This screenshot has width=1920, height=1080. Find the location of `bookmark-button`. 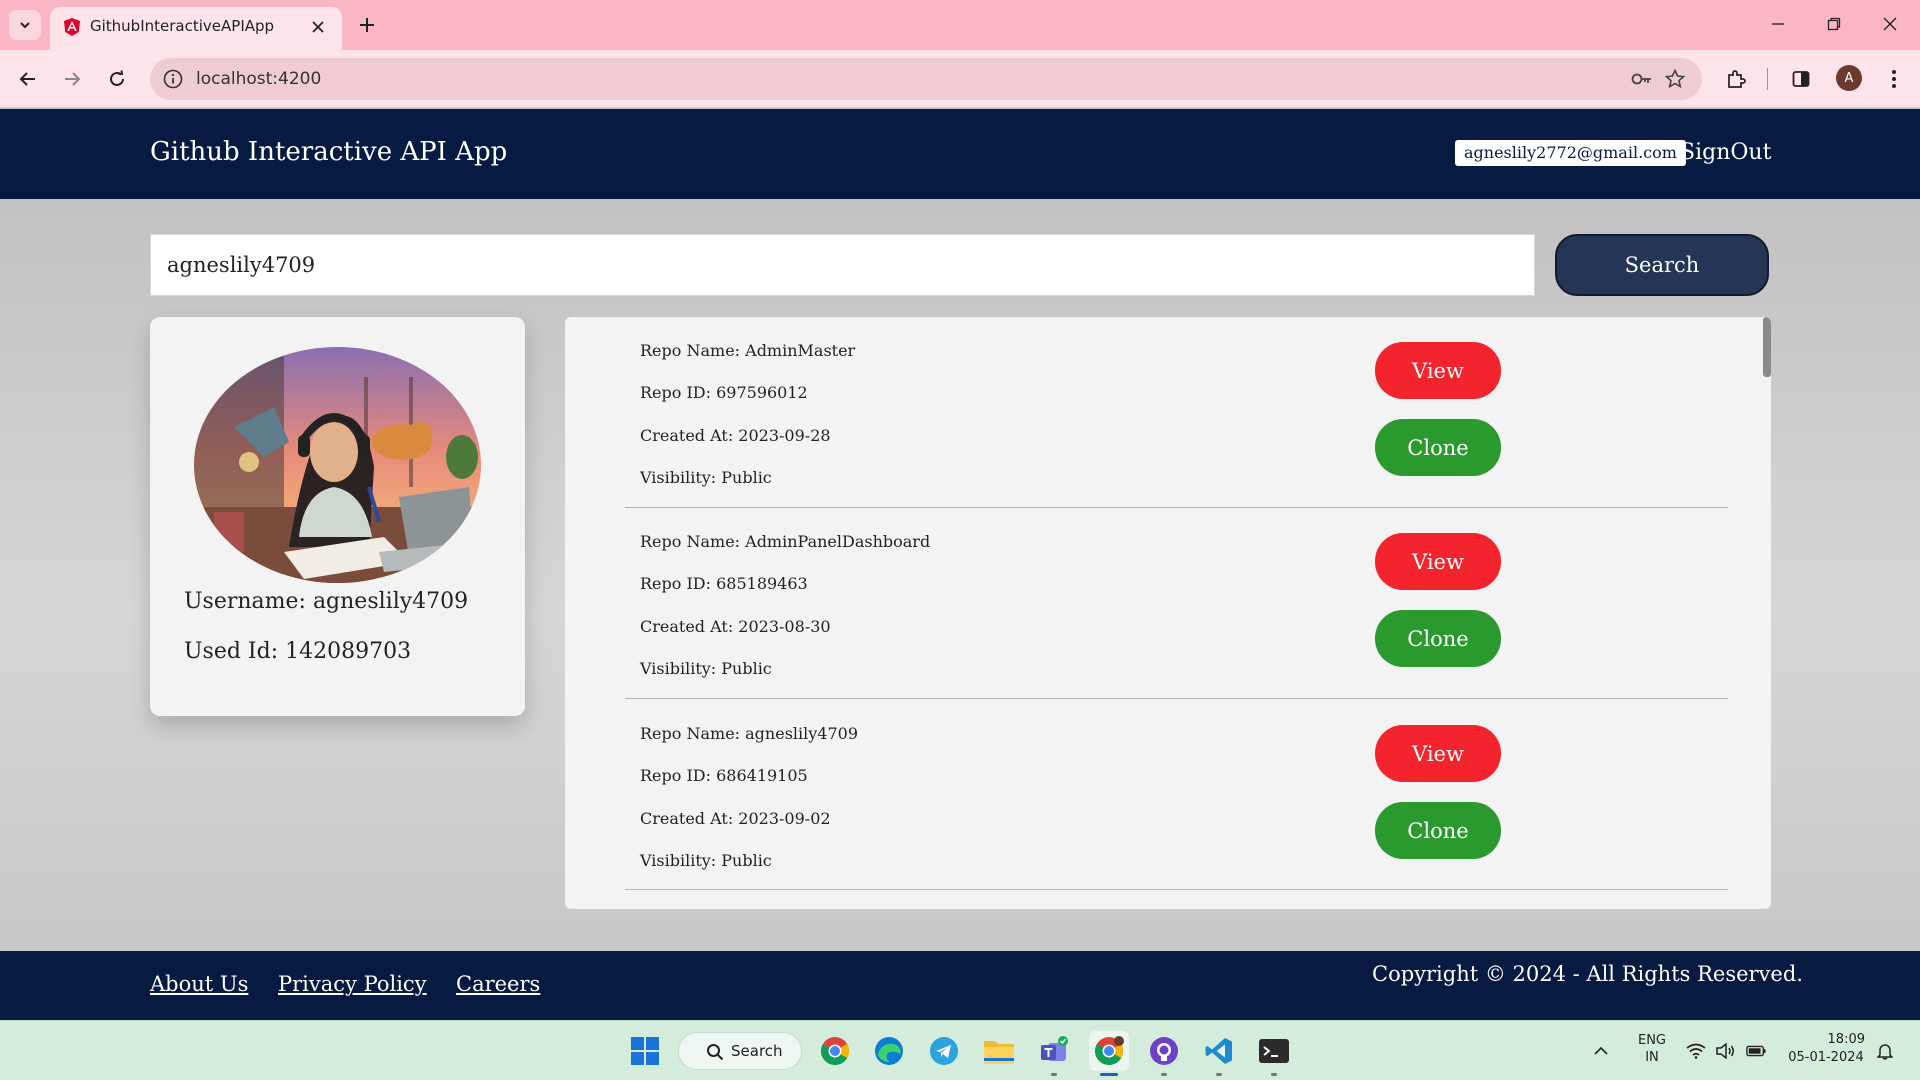

bookmark-button is located at coordinates (1675, 79).